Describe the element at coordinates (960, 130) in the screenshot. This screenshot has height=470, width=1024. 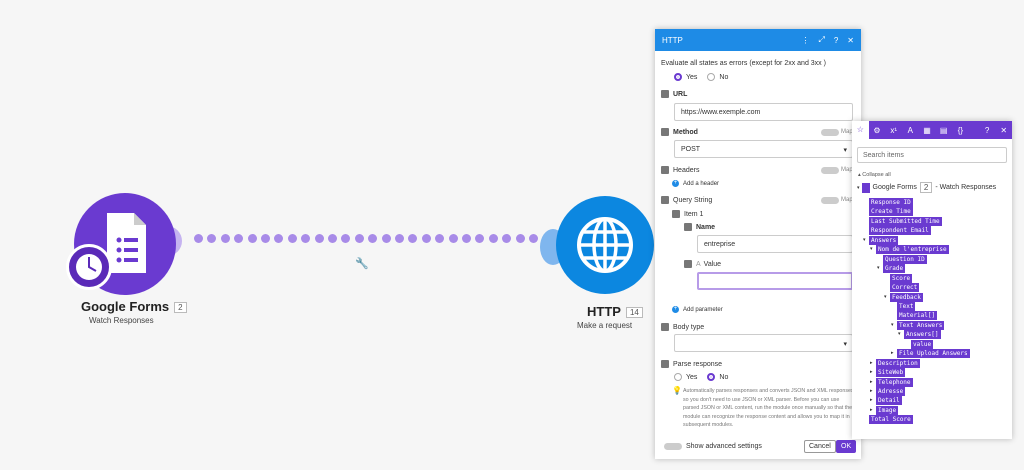
I see `braces-icon: {}` at that location.